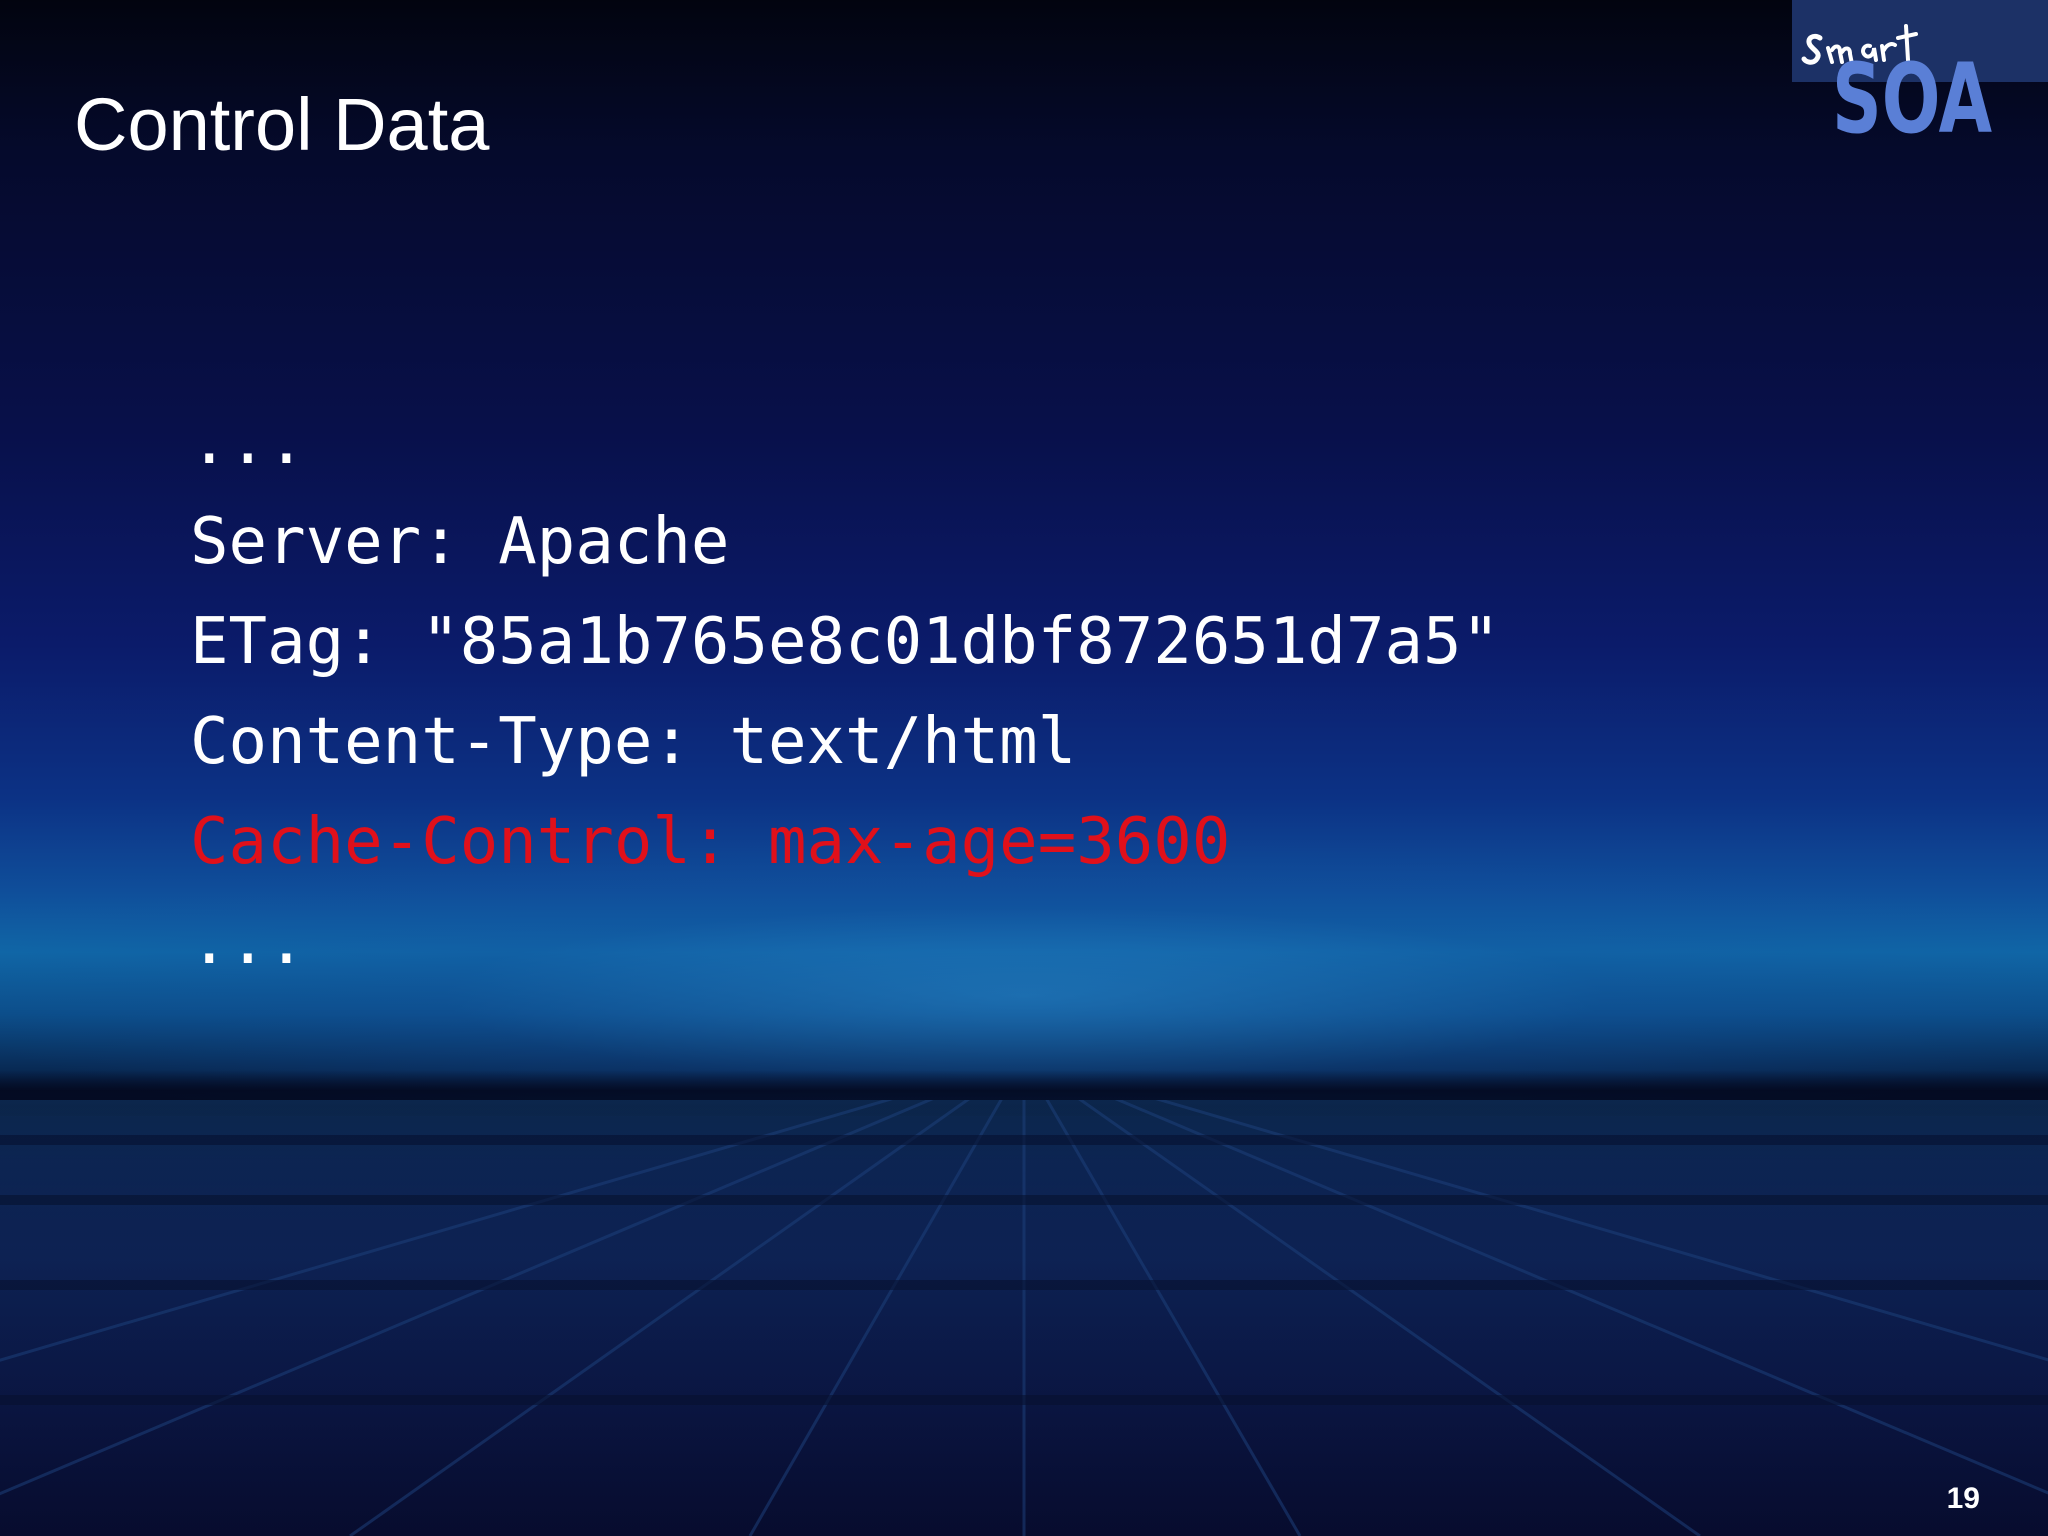 The width and height of the screenshot is (2048, 1536). I want to click on code-line-content-type: Content-Type: text/html, so click(633, 742).